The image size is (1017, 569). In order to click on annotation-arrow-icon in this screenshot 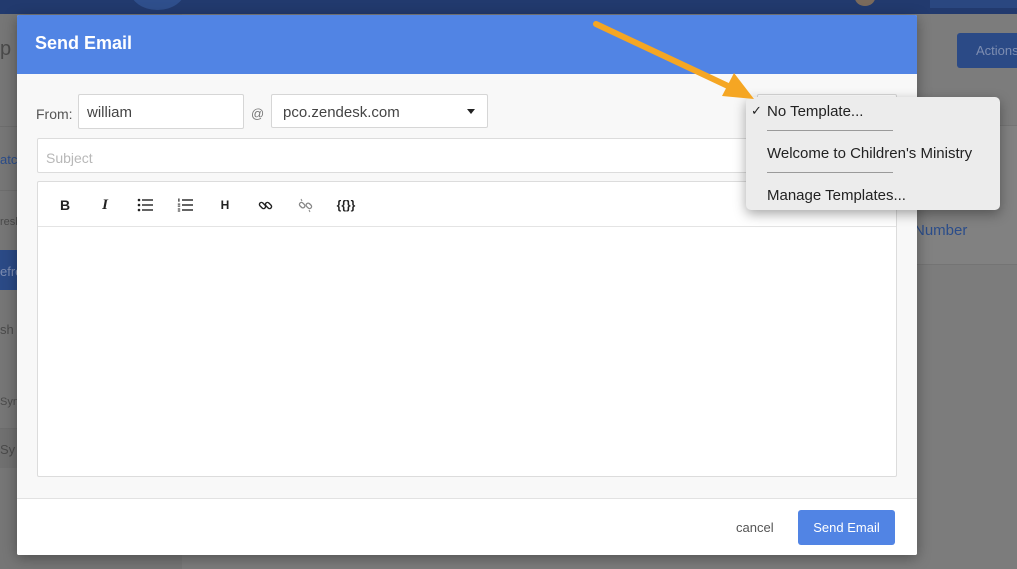, I will do `click(673, 60)`.